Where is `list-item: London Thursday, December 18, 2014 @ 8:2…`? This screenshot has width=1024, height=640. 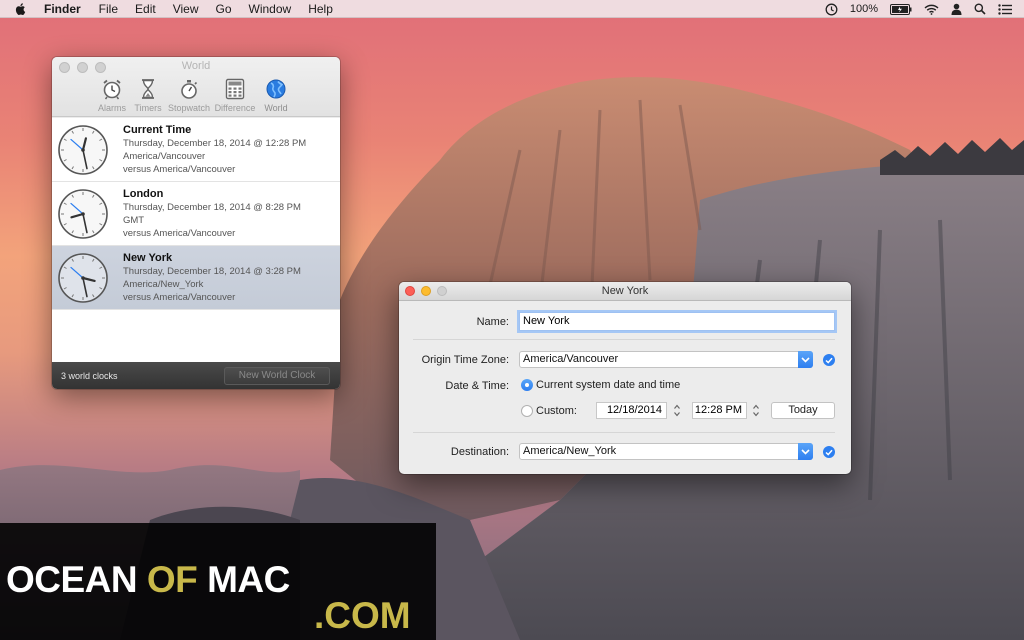
list-item: London Thursday, December 18, 2014 @ 8:2… is located at coordinates (196, 214).